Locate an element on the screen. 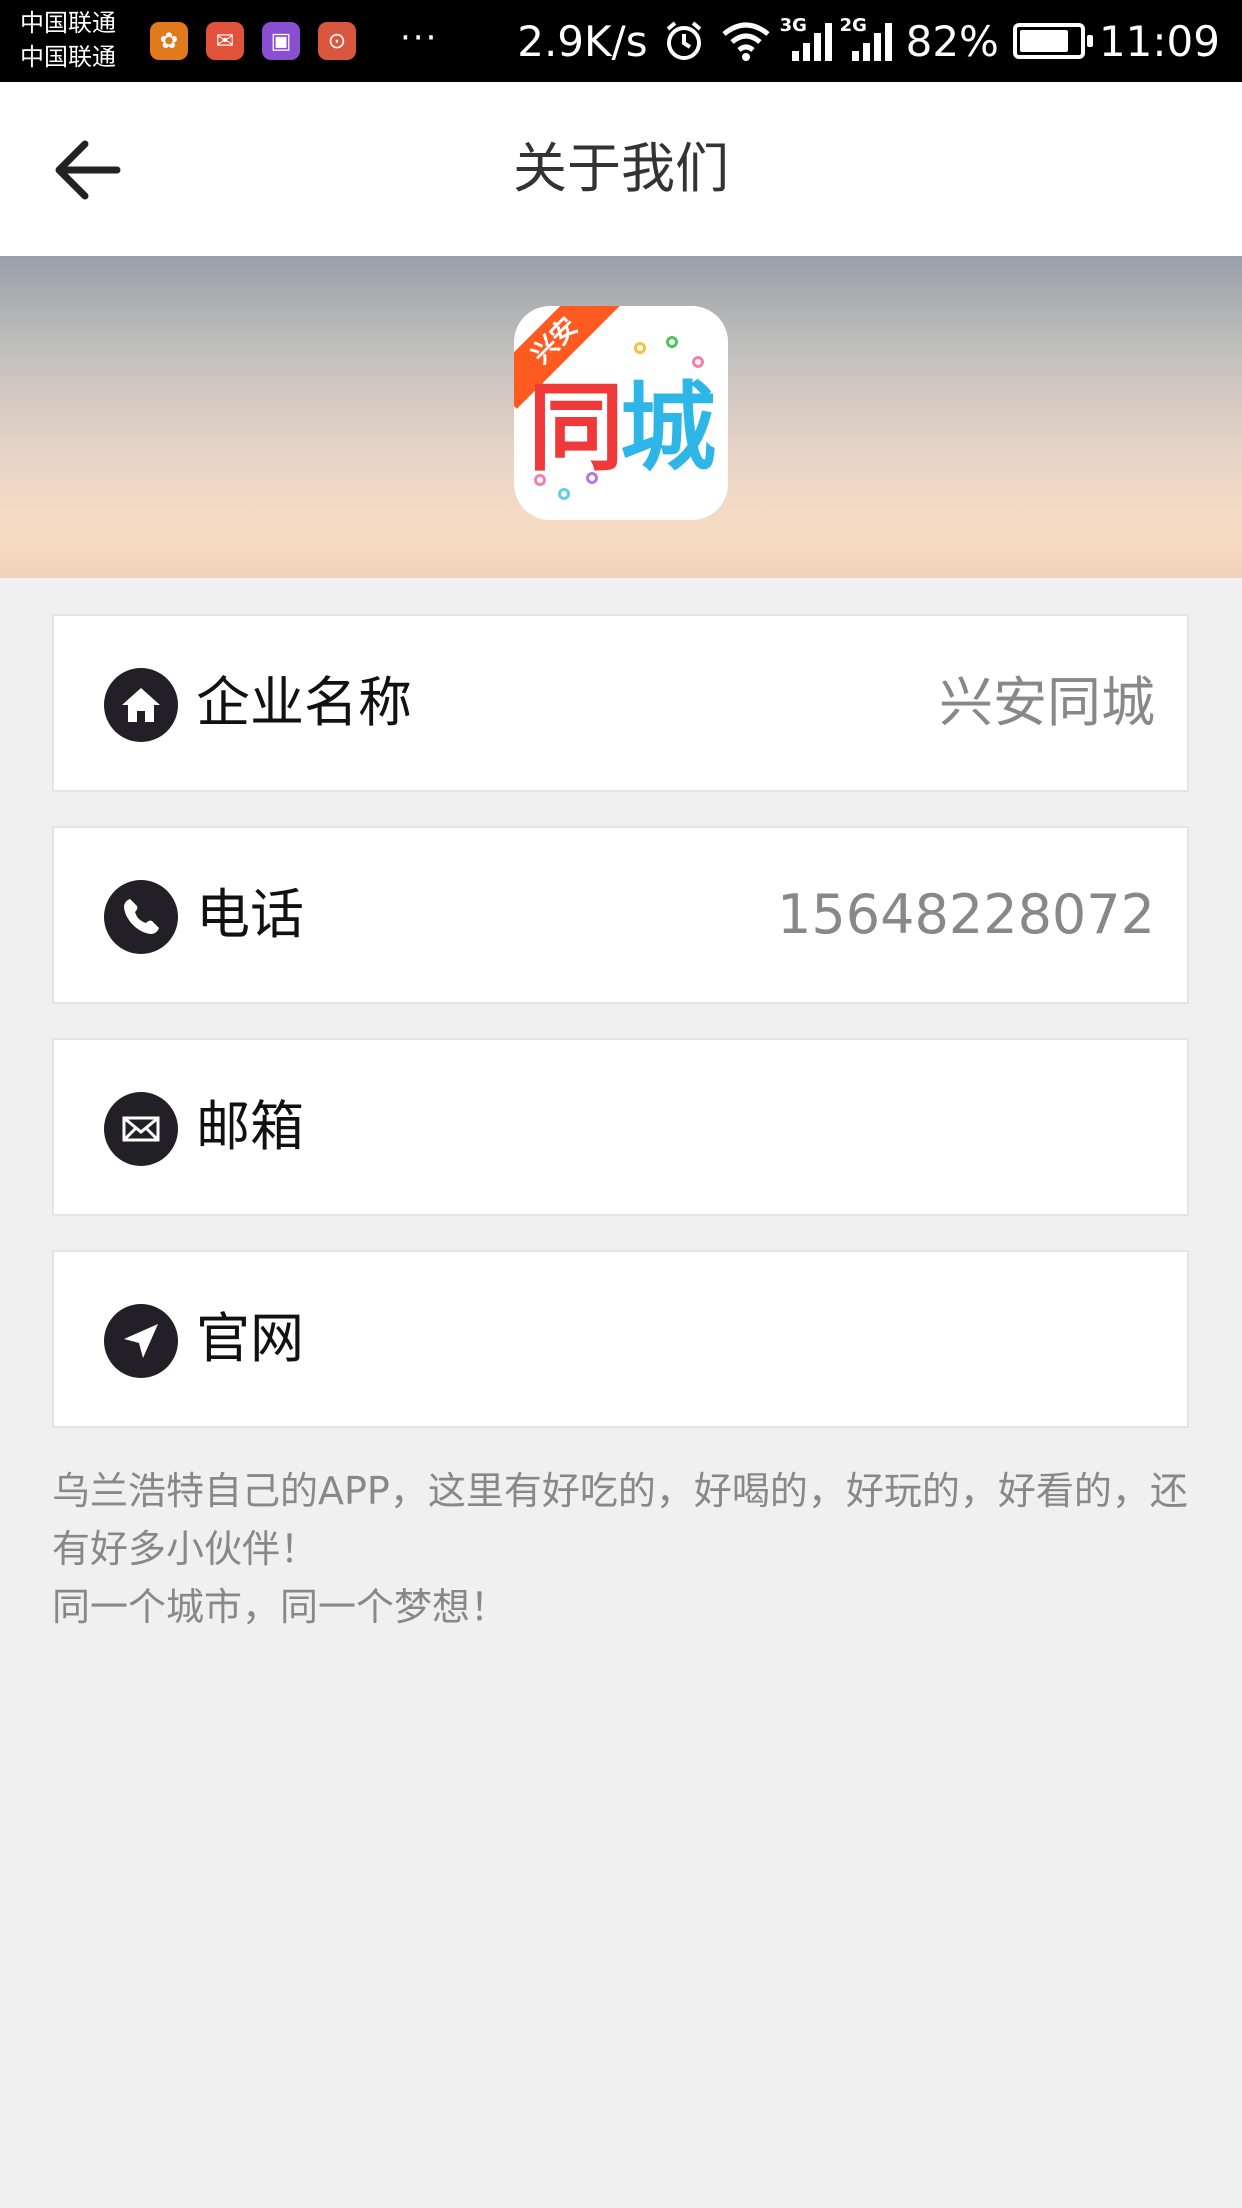 The width and height of the screenshot is (1242, 2208). phone-row: 电话 15648228072 is located at coordinates (620, 915).